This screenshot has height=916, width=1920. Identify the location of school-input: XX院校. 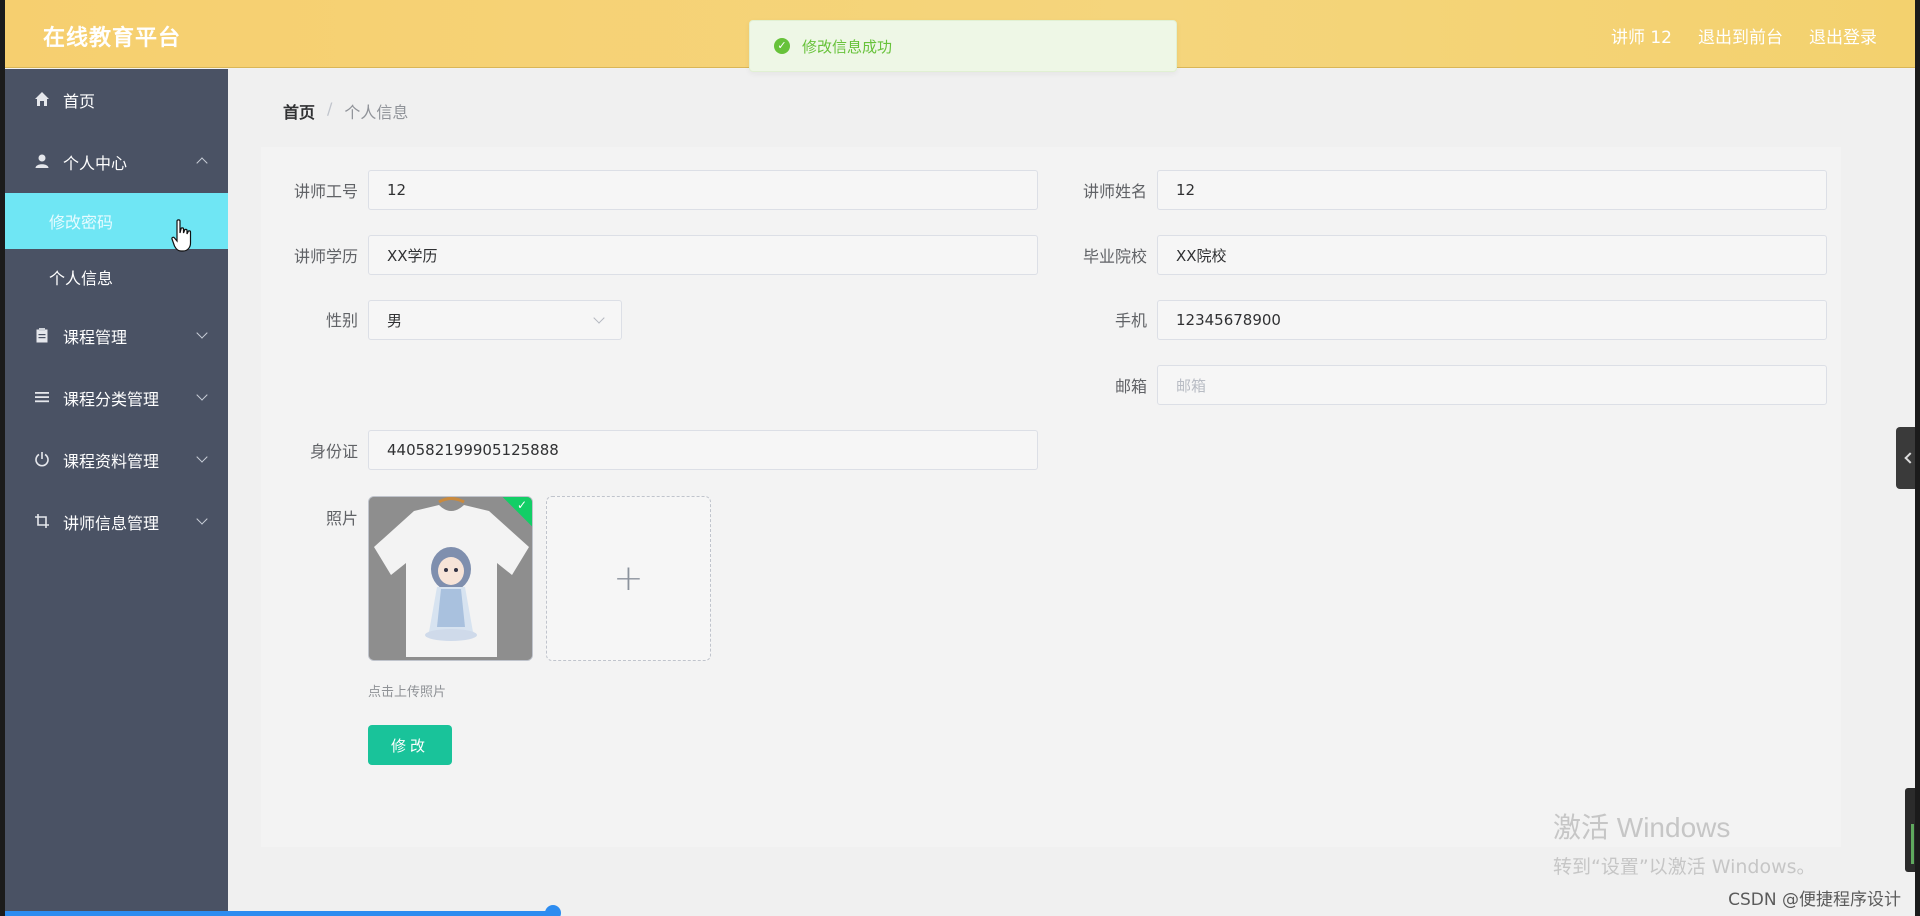
(1492, 255).